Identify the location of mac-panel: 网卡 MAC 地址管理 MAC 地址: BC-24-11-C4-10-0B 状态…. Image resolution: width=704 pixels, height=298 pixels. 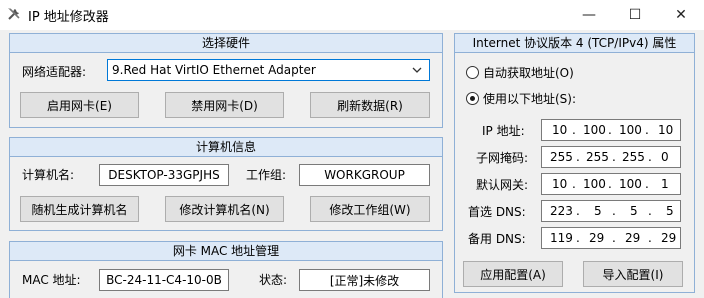
(226, 269).